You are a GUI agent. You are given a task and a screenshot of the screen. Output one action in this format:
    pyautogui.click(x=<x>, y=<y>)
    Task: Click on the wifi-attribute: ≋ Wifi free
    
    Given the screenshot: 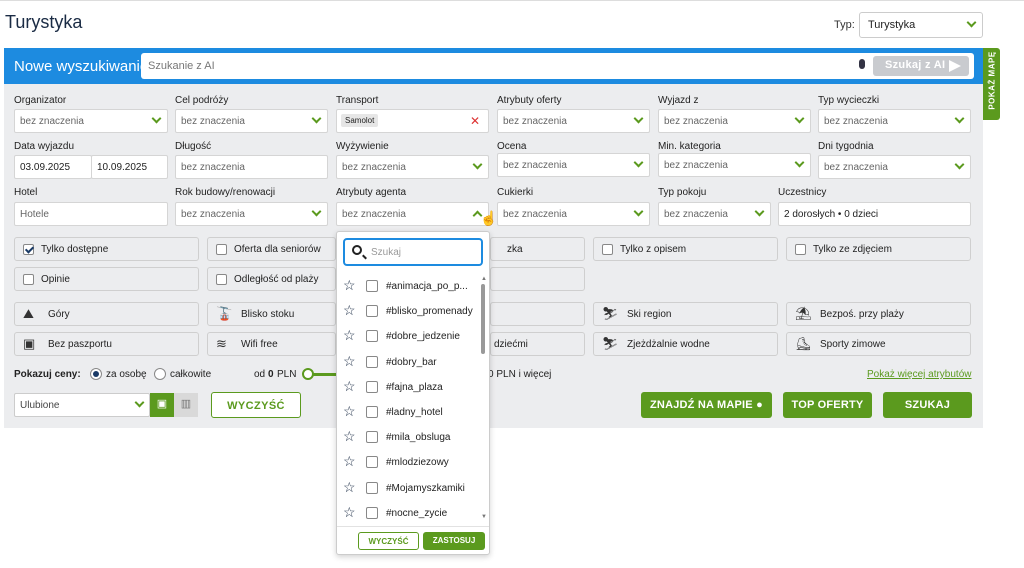 What is the action you would take?
    pyautogui.click(x=271, y=344)
    